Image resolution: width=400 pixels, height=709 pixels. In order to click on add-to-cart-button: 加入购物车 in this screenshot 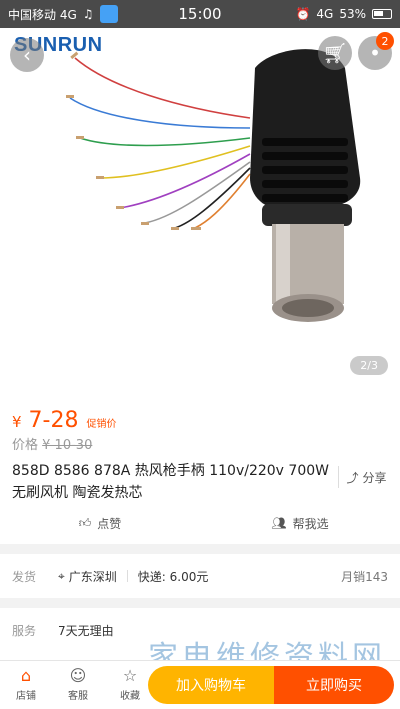, I will do `click(211, 685)`.